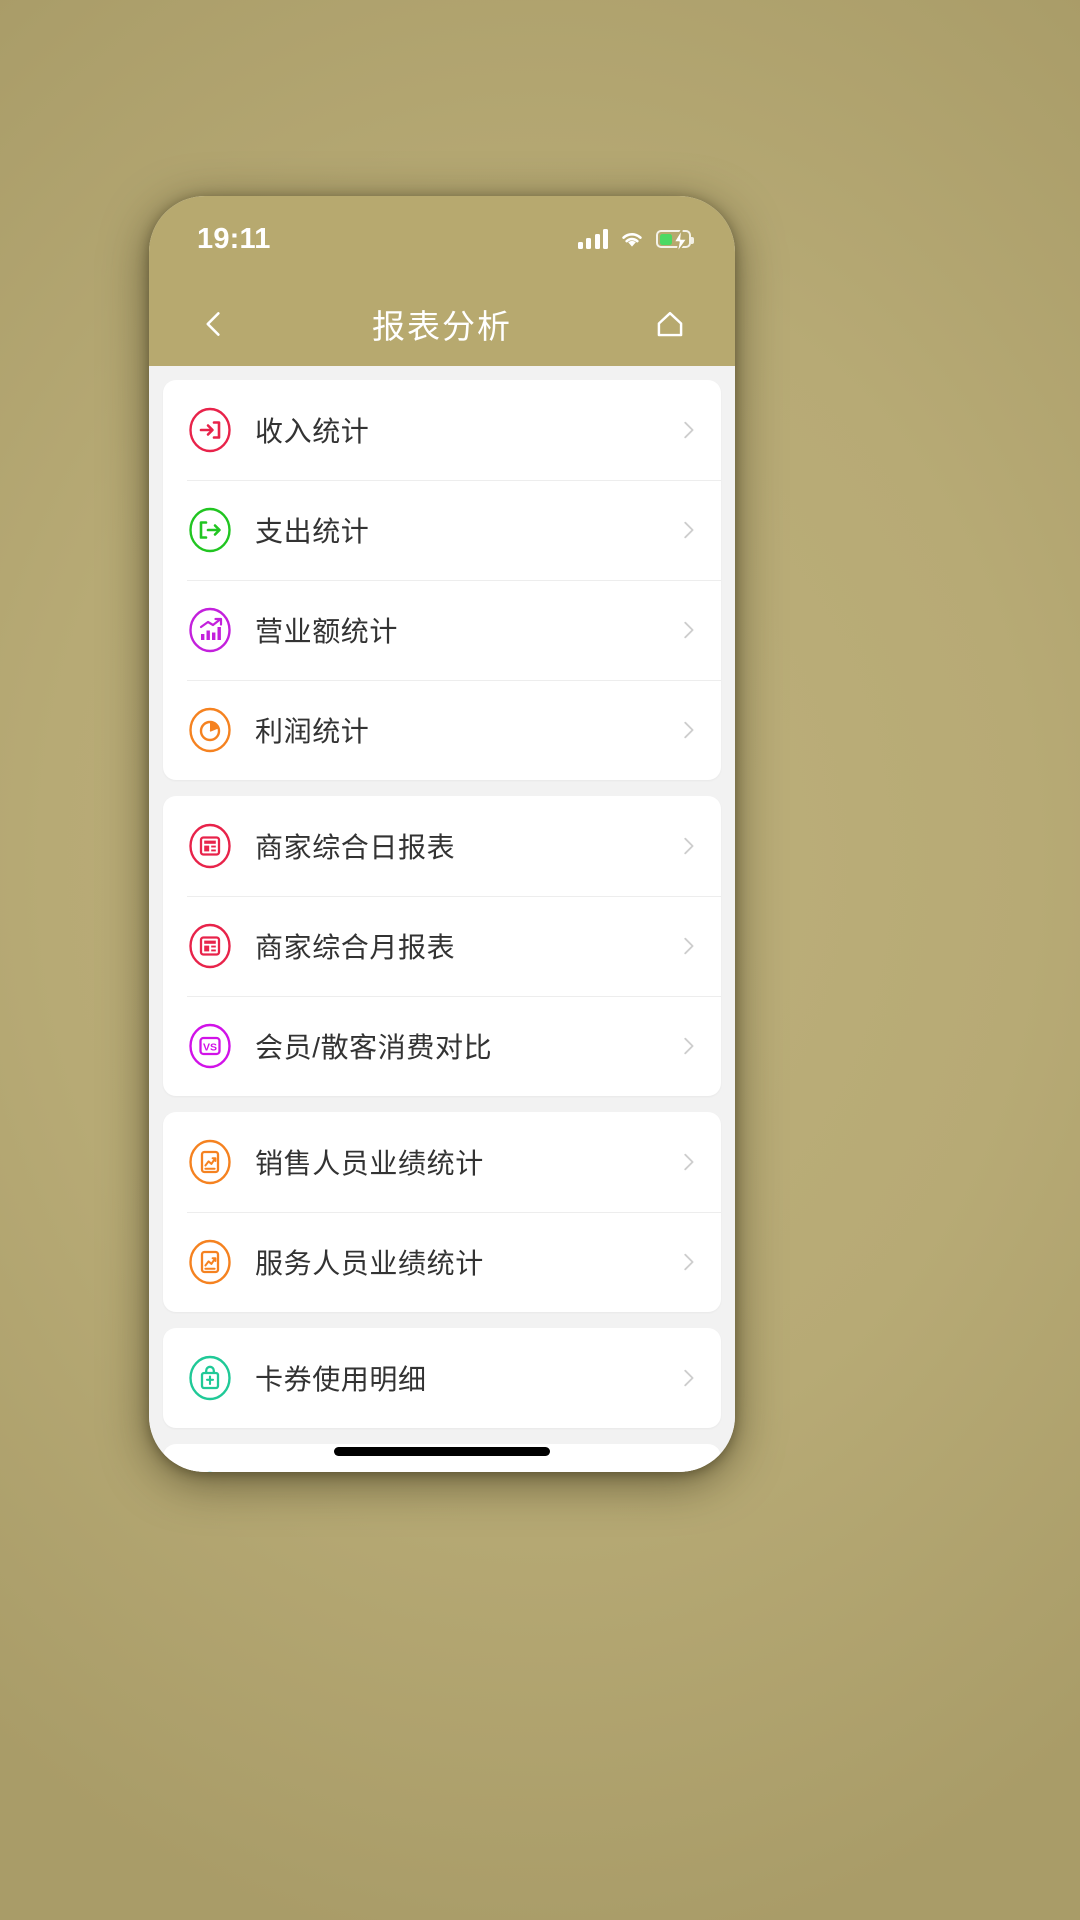 This screenshot has width=1080, height=1920. What do you see at coordinates (210, 1162) in the screenshot?
I see `sales-staff-performance-icon` at bounding box center [210, 1162].